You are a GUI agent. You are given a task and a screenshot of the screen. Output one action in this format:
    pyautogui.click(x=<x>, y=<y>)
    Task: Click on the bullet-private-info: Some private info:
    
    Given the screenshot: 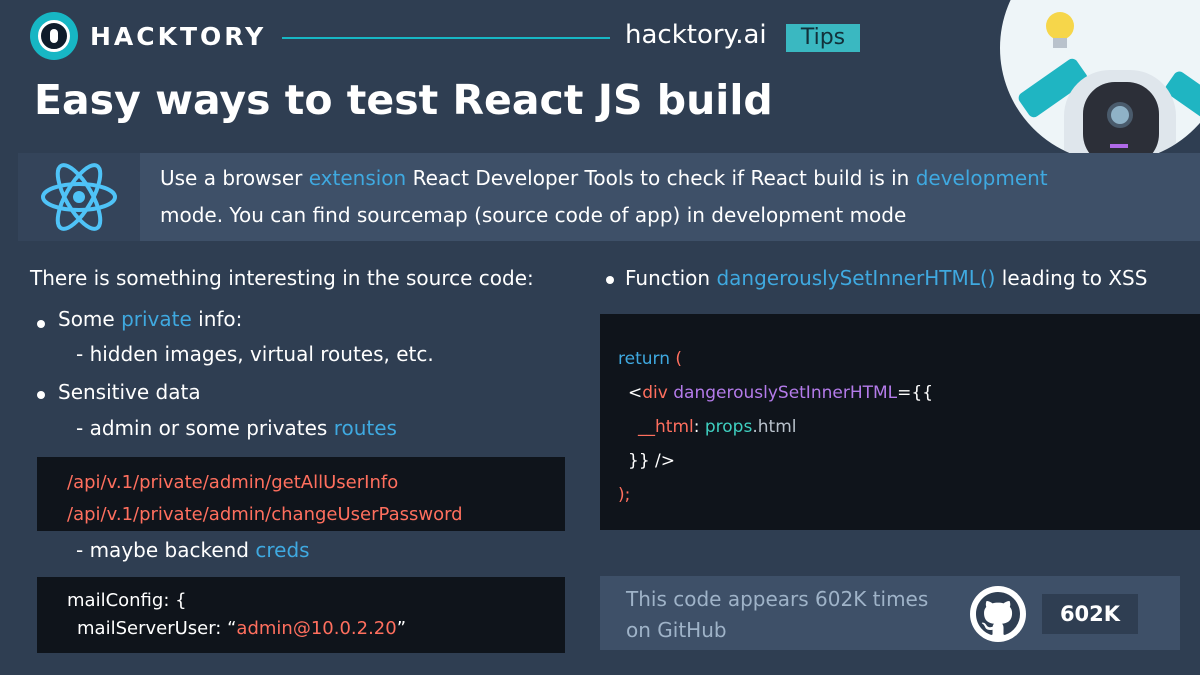 What is the action you would take?
    pyautogui.click(x=150, y=319)
    